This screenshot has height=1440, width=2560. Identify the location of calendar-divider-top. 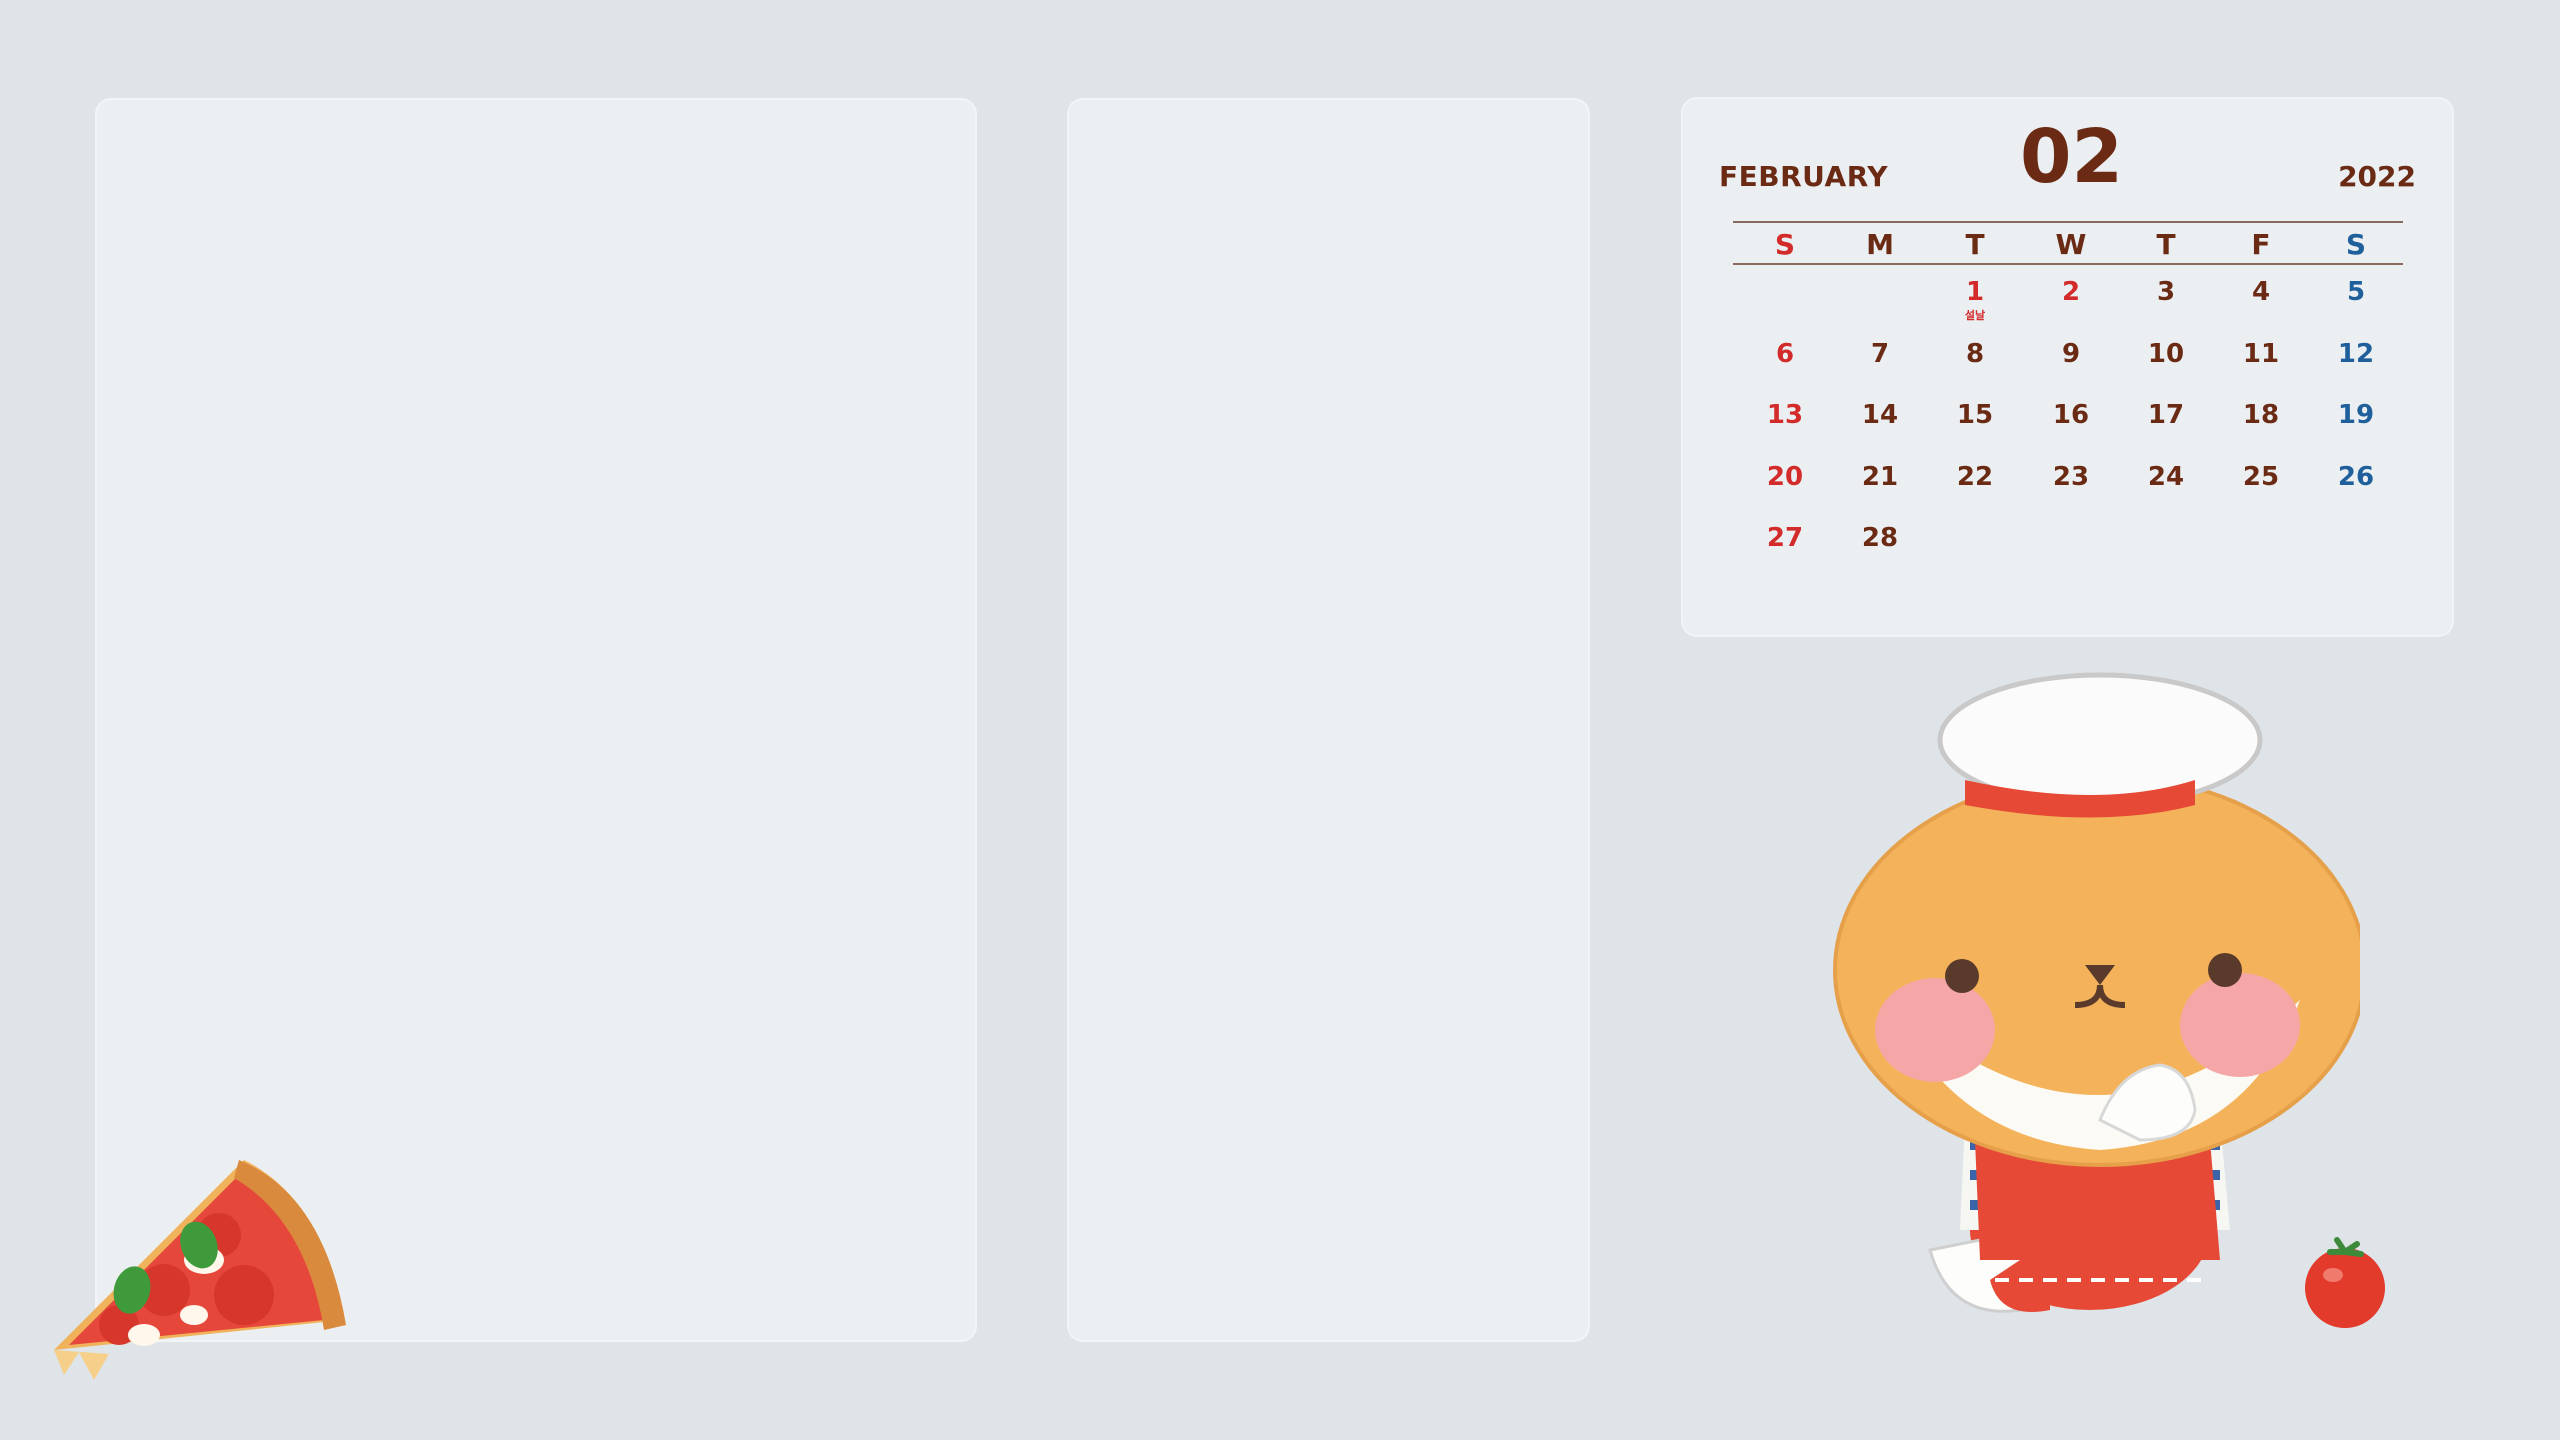
(2068, 222).